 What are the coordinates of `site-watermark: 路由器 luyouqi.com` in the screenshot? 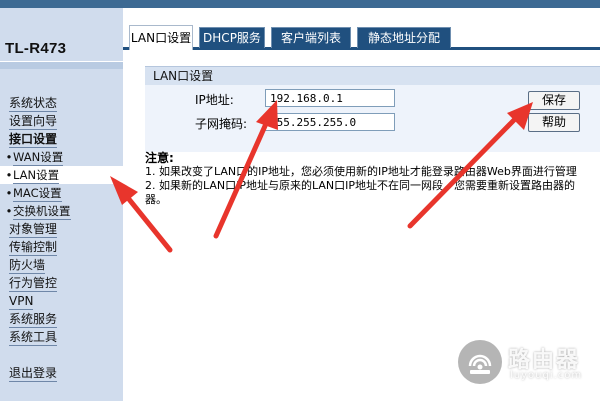 It's located at (528, 363).